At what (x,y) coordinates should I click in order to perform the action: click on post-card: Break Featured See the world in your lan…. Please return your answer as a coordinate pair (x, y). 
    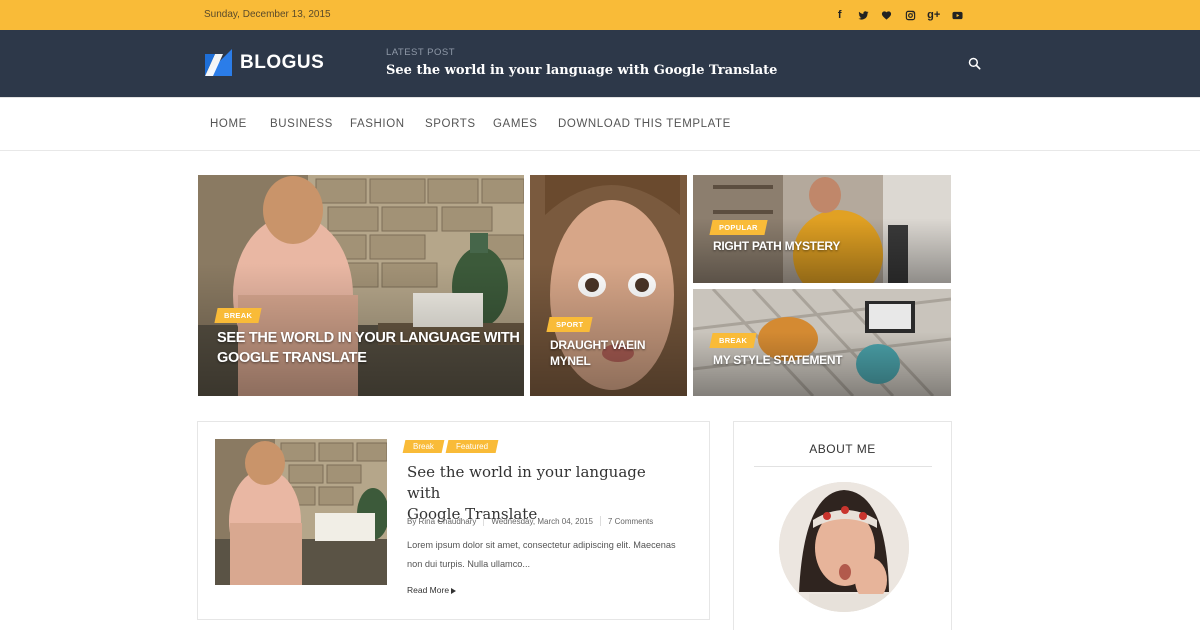
    Looking at the image, I should click on (453, 520).